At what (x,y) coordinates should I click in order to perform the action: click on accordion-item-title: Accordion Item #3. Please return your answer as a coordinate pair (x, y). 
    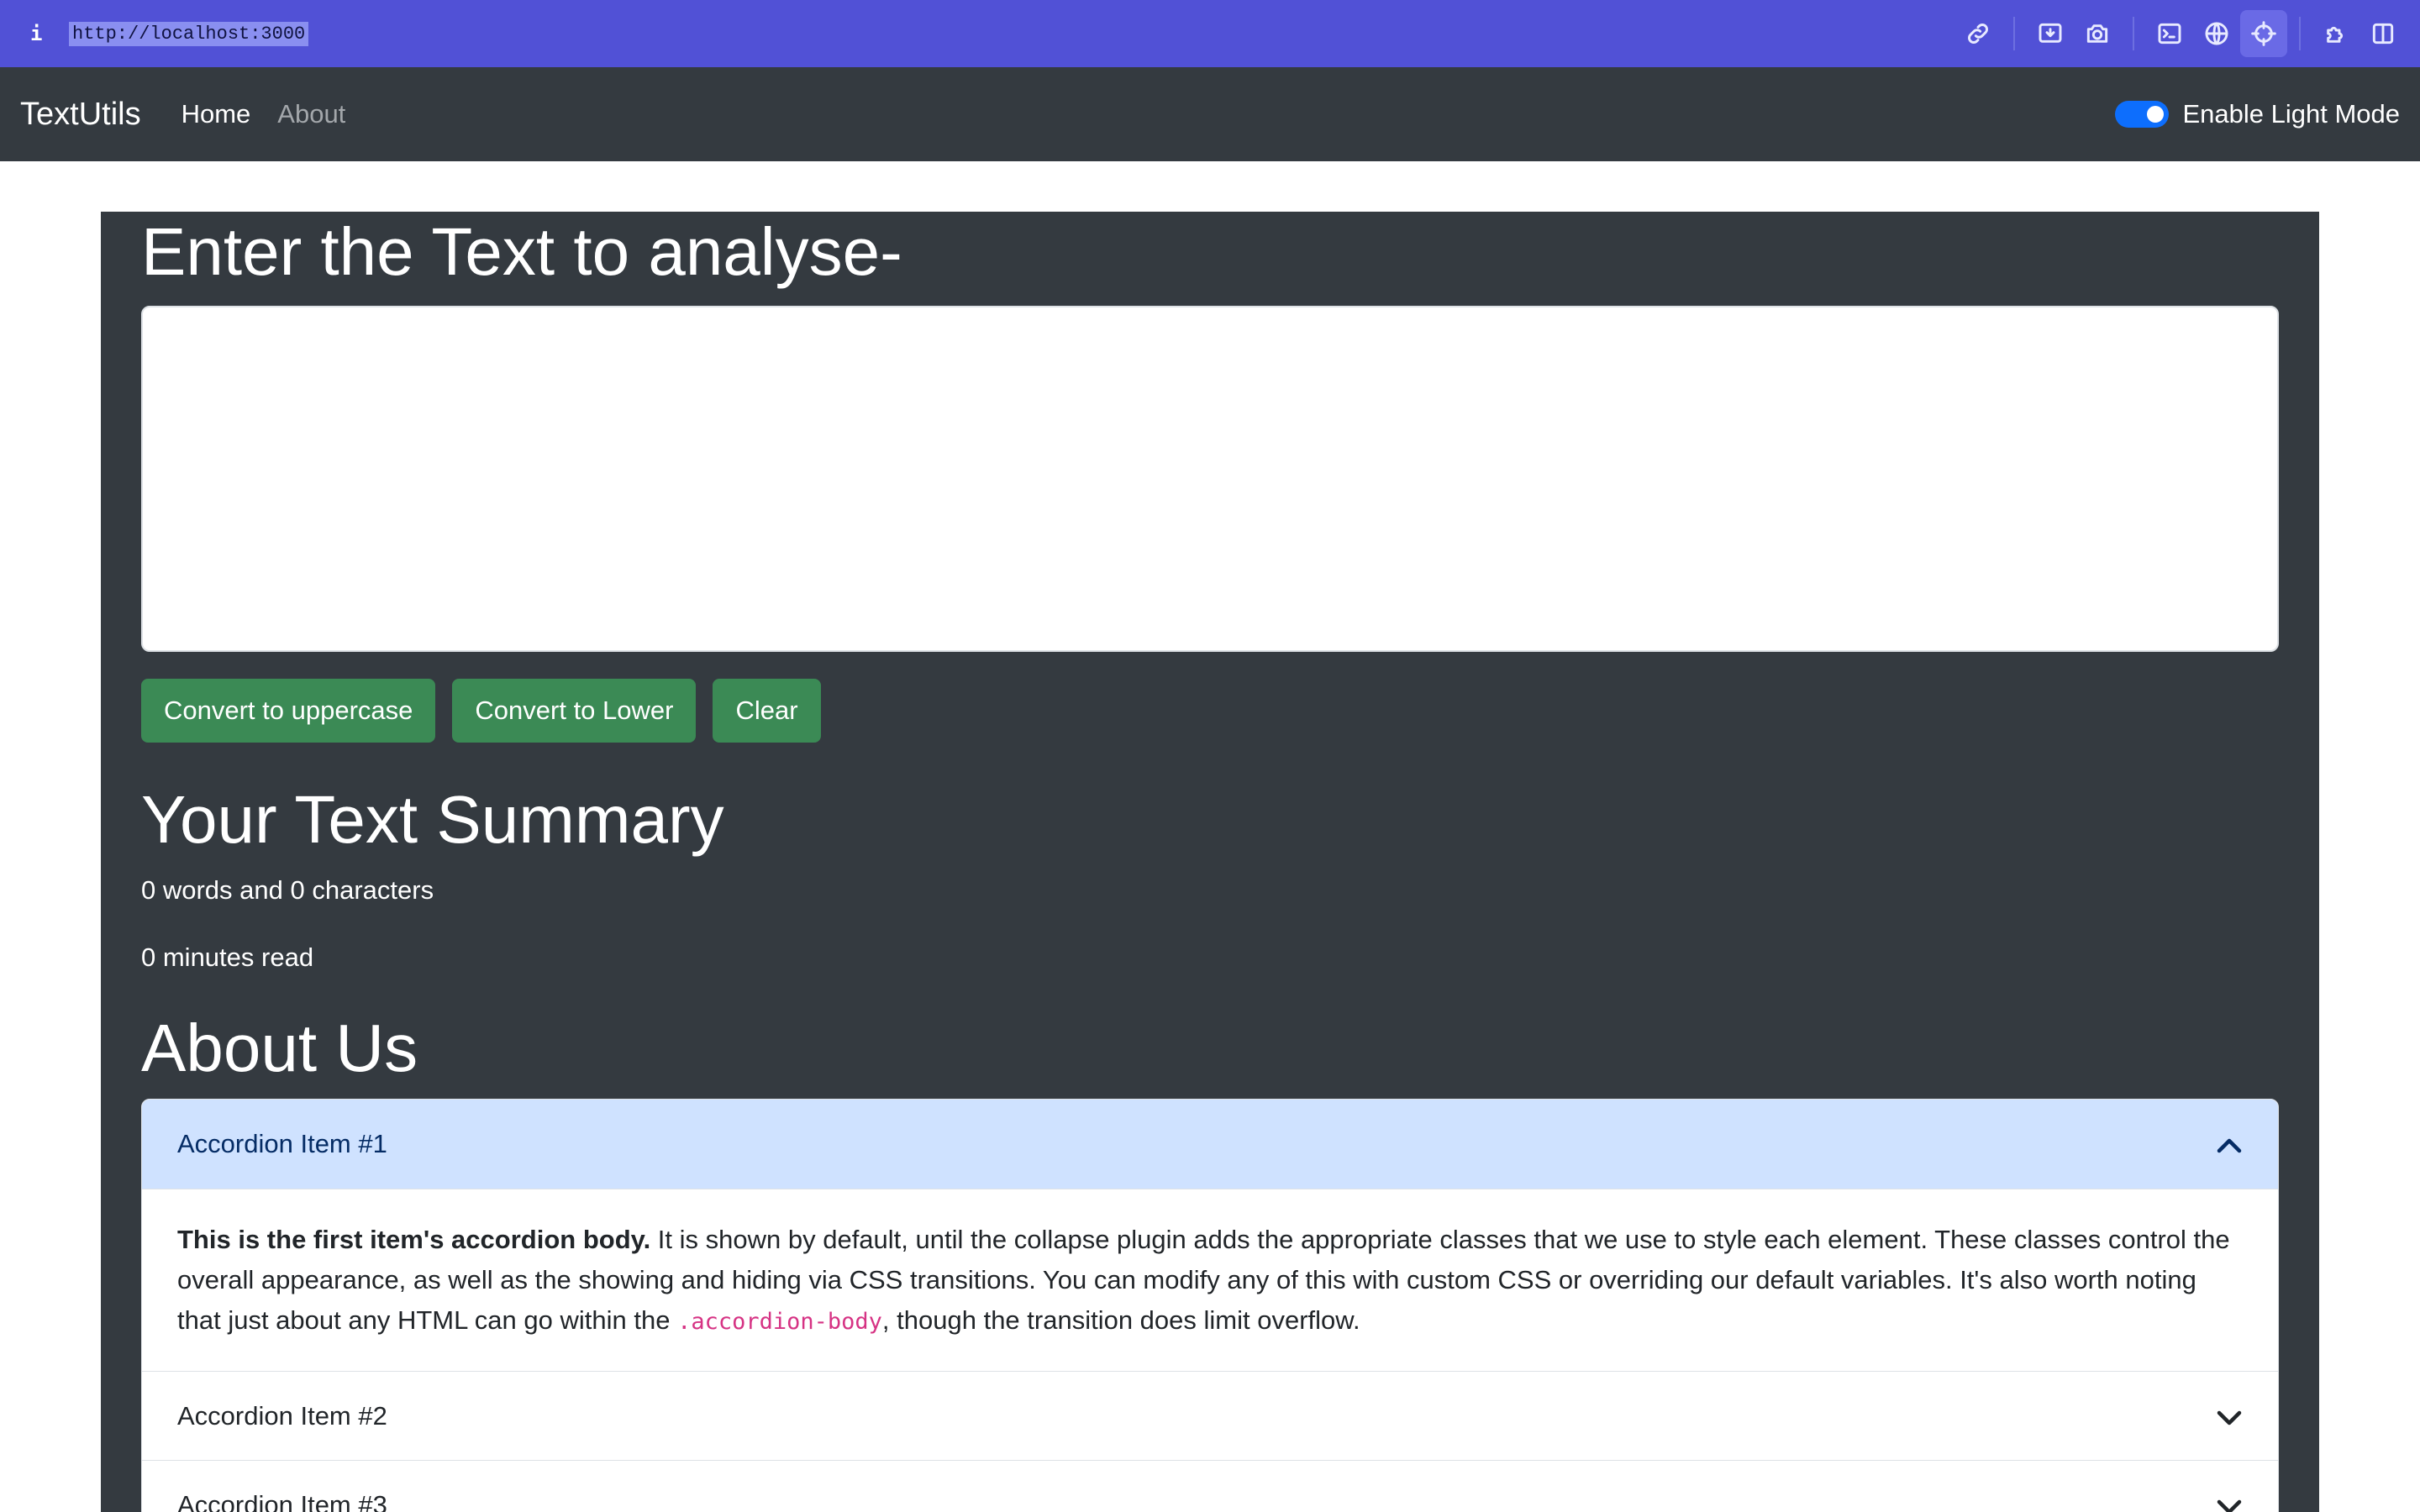
    Looking at the image, I should click on (282, 1500).